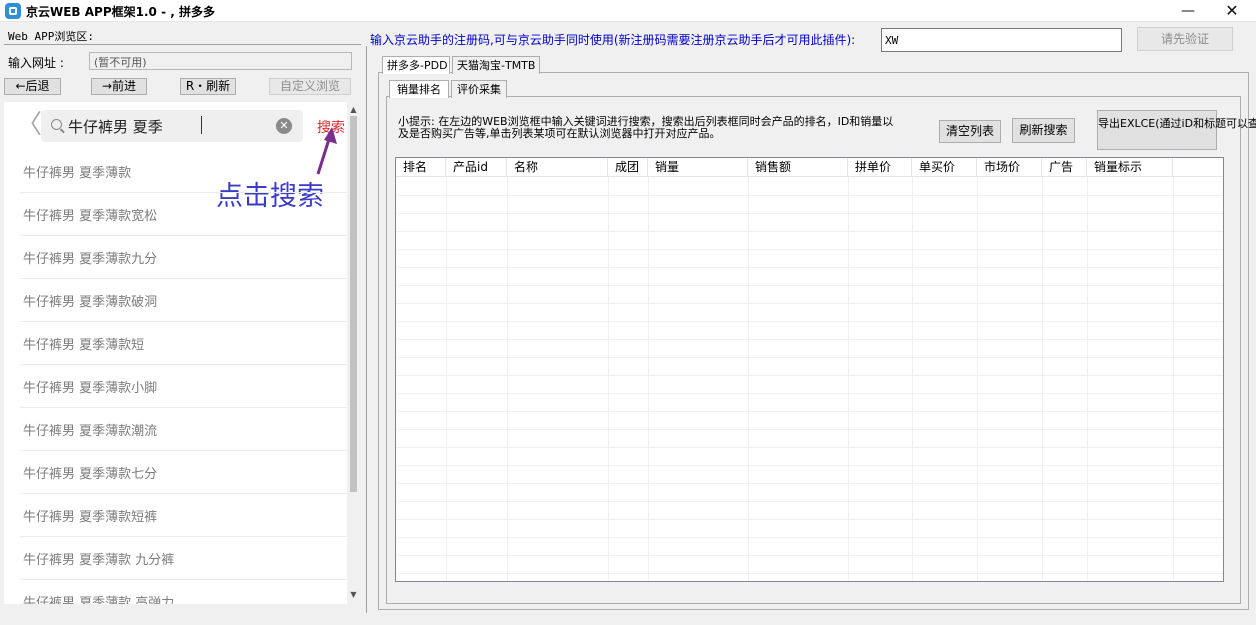 The height and width of the screenshot is (625, 1256). I want to click on custom-browse-button: 自定义浏览, so click(310, 86).